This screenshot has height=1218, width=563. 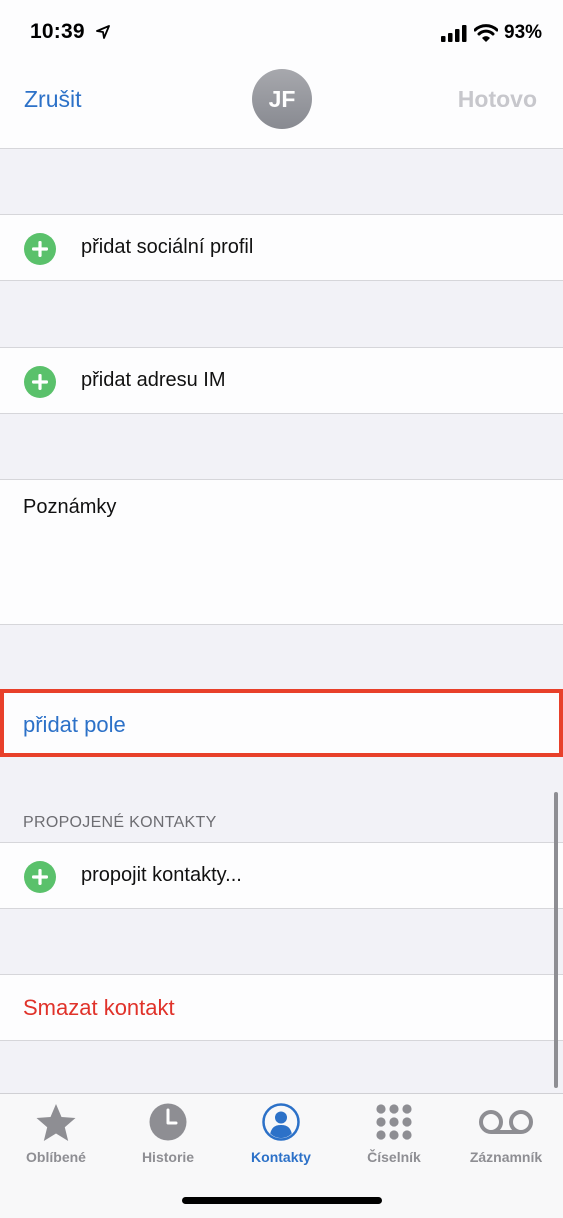 I want to click on delete-contact-label: Smazat kontakt, so click(x=99, y=1007).